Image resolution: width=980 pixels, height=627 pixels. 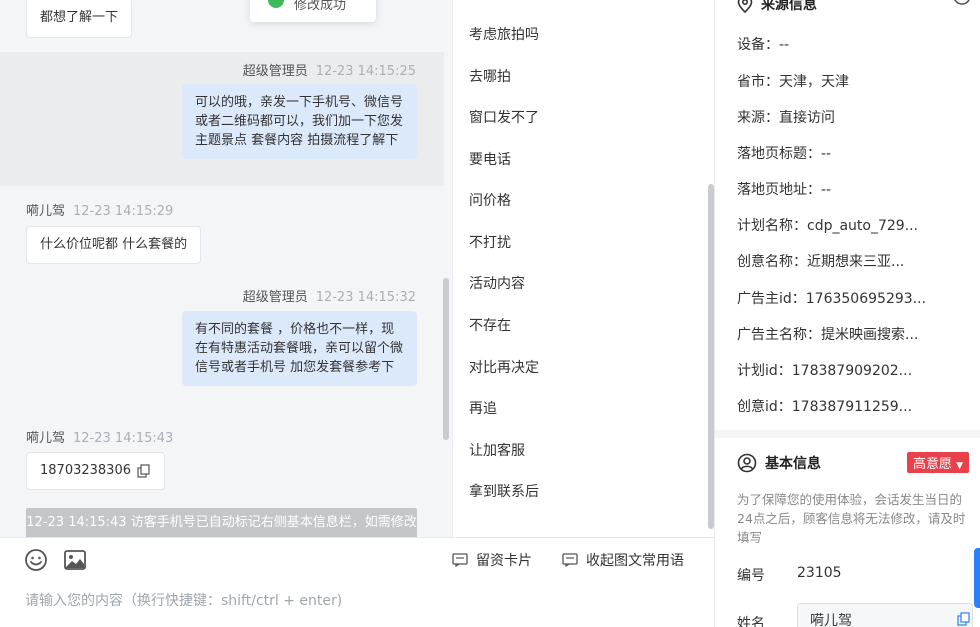 I want to click on id-label: 编号, so click(x=751, y=576).